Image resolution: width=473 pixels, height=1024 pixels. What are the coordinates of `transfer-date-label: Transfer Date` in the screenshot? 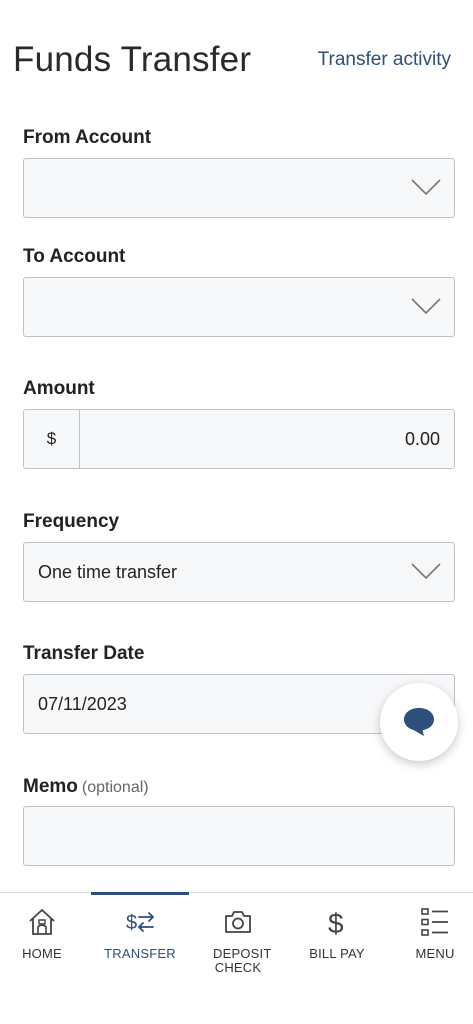 It's located at (84, 653).